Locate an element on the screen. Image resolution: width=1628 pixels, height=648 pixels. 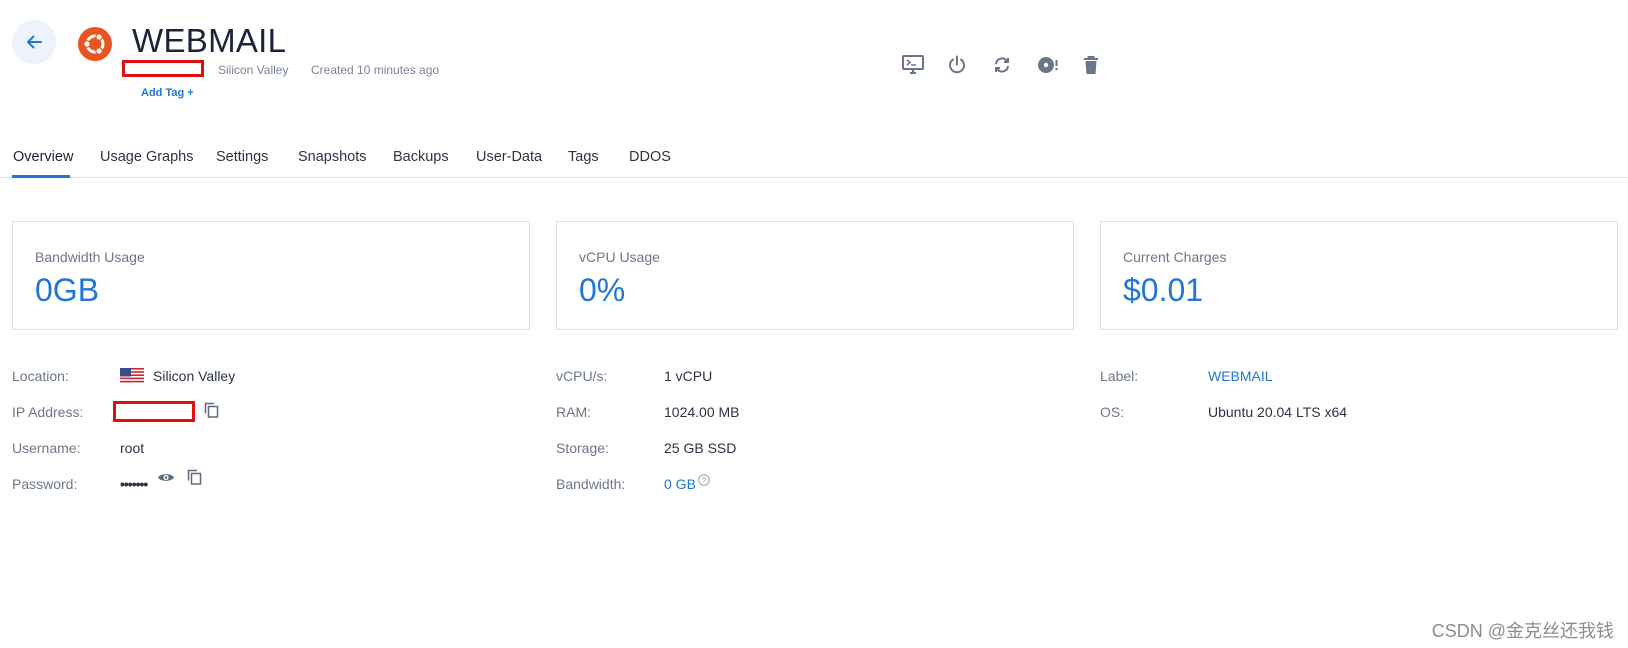
tab-tags: Tags is located at coordinates (583, 157).